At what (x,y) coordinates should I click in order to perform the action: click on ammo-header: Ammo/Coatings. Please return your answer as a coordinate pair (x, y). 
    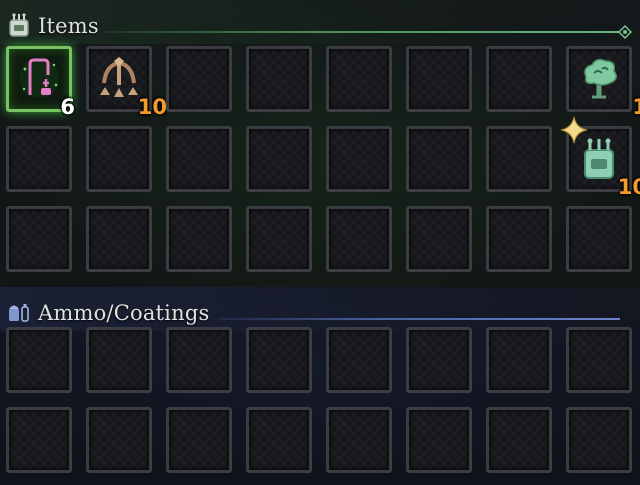
    Looking at the image, I should click on (320, 309).